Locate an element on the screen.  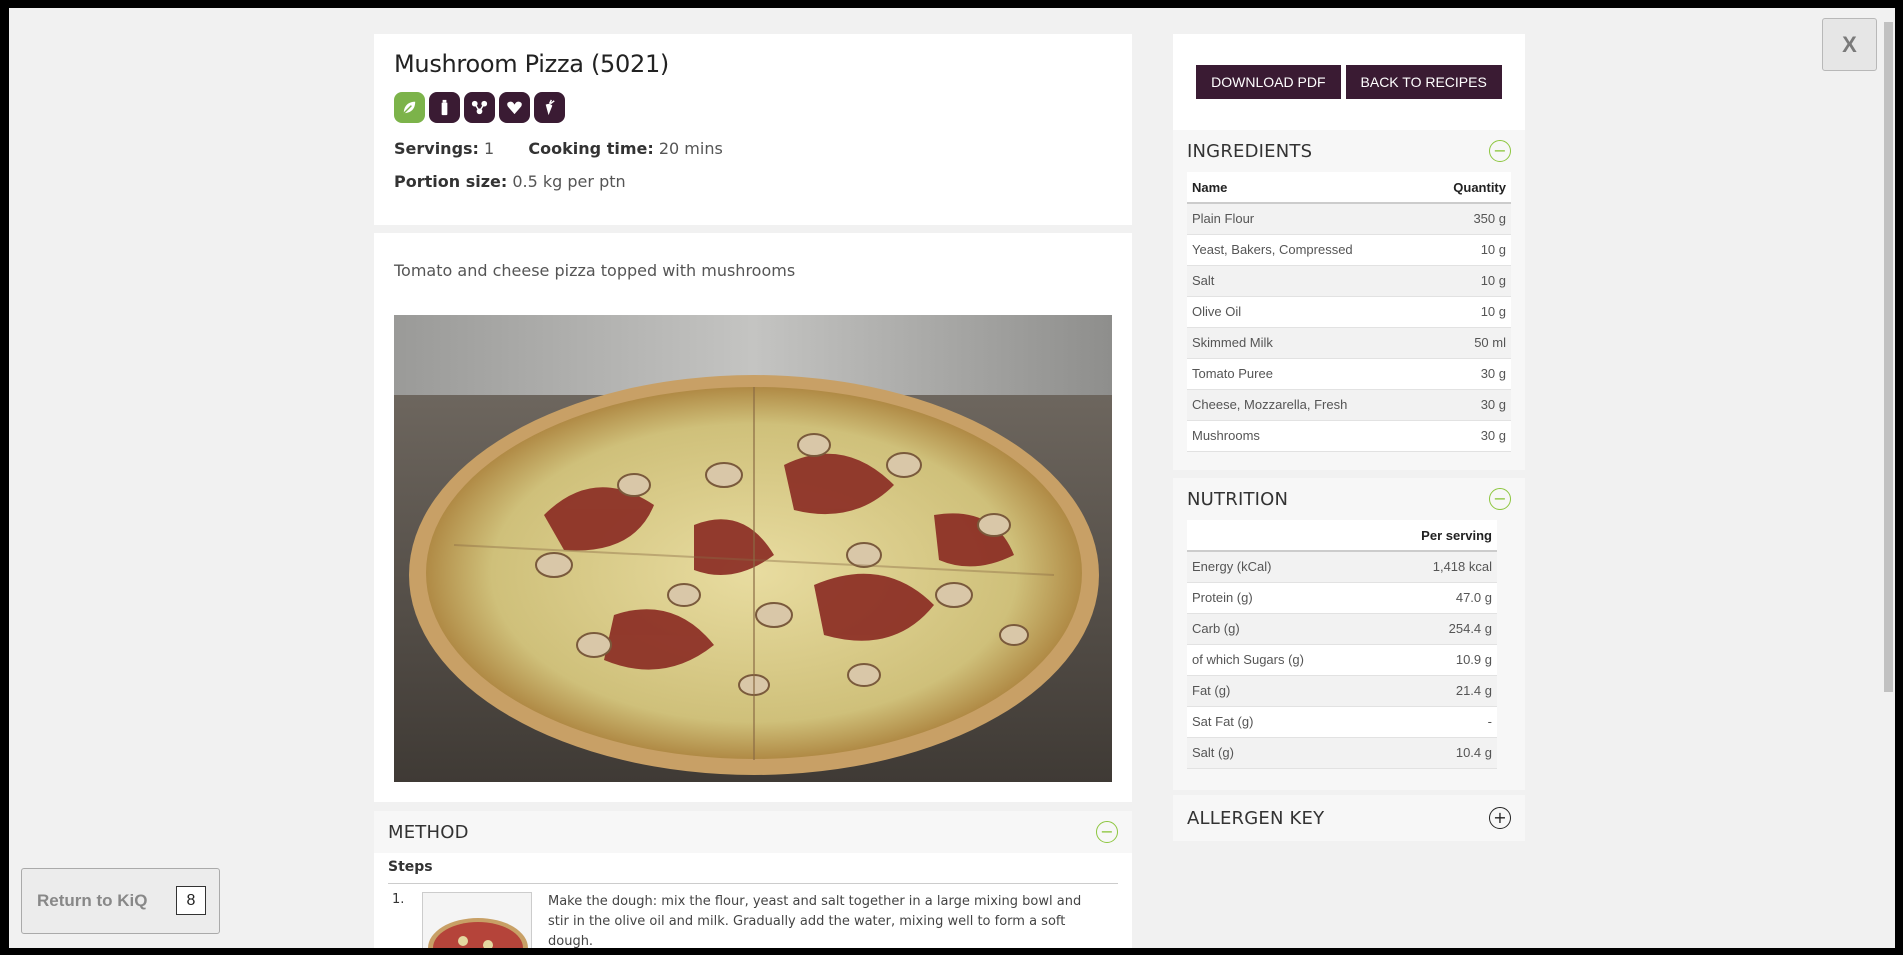
nutrient-name: Fat (g) is located at coordinates (1280, 691).